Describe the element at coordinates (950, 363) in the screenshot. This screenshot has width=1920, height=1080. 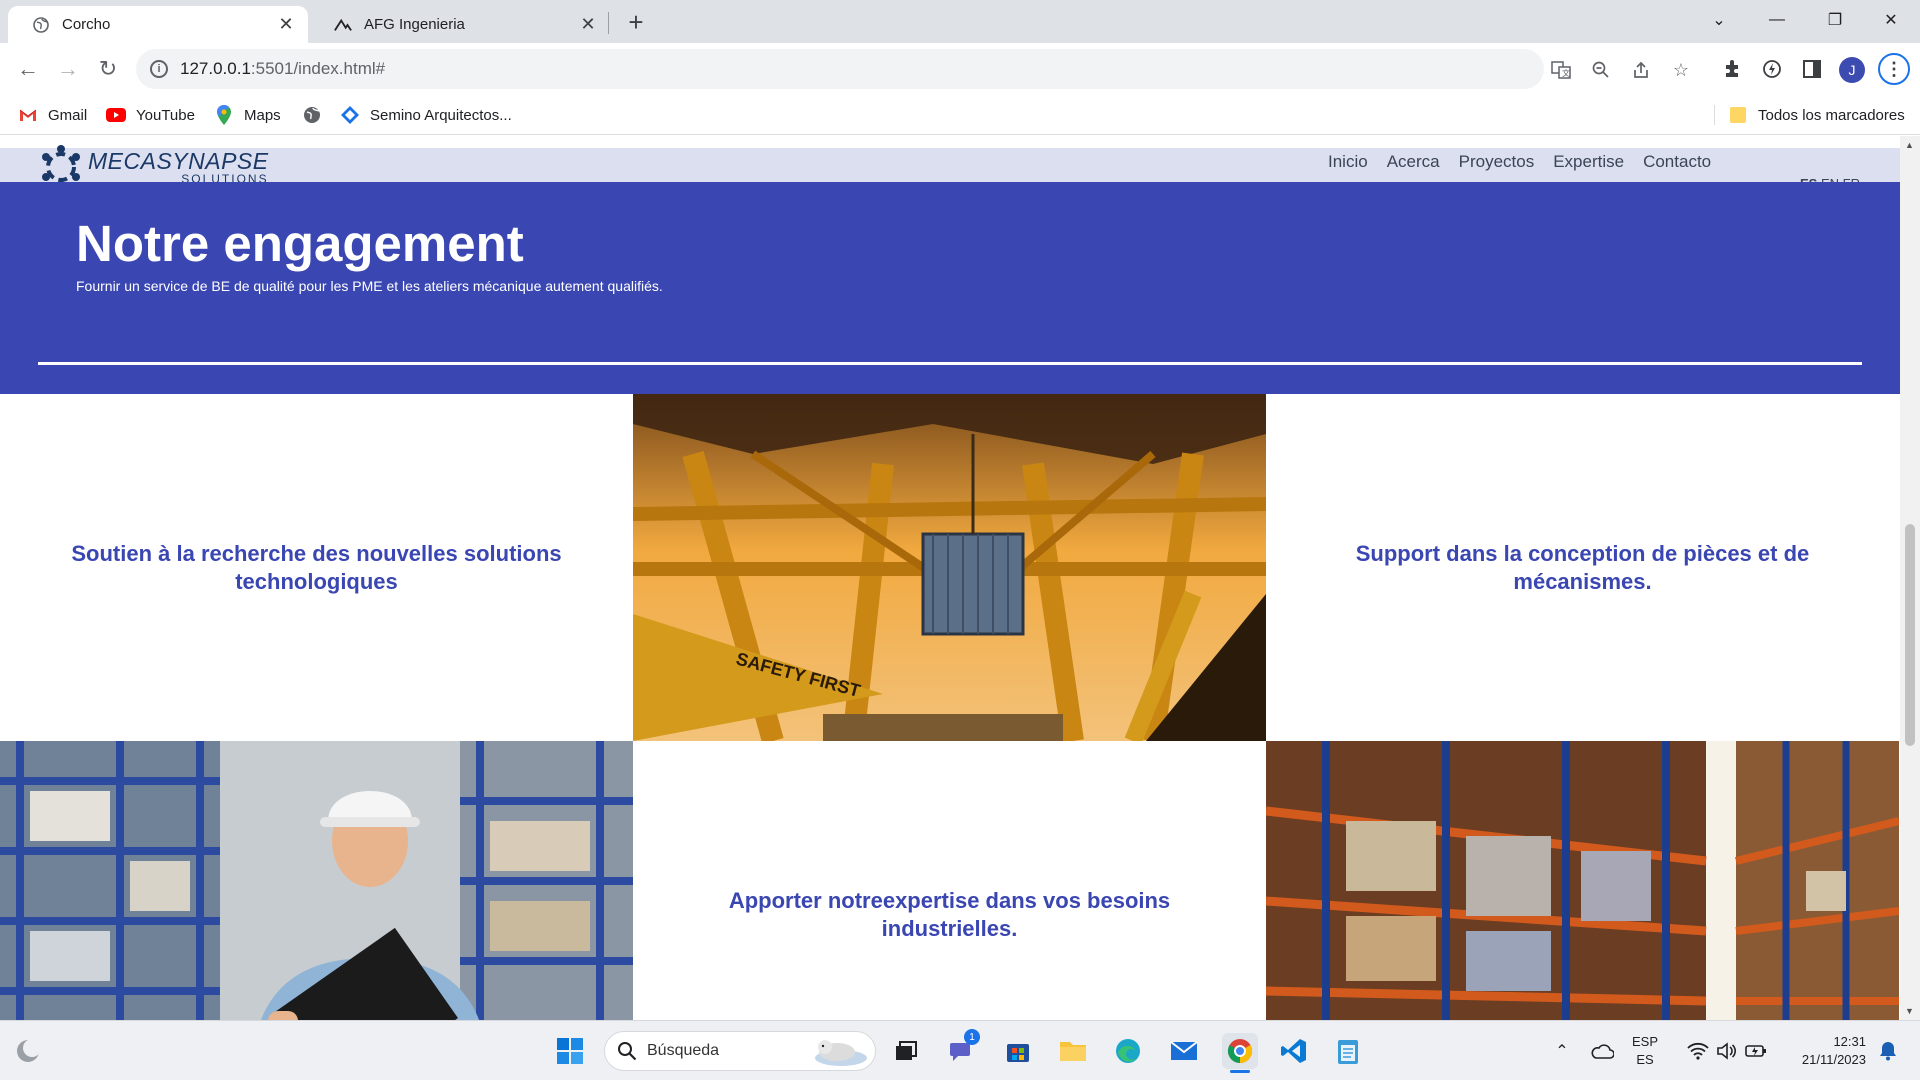
I see `hero-divider` at that location.